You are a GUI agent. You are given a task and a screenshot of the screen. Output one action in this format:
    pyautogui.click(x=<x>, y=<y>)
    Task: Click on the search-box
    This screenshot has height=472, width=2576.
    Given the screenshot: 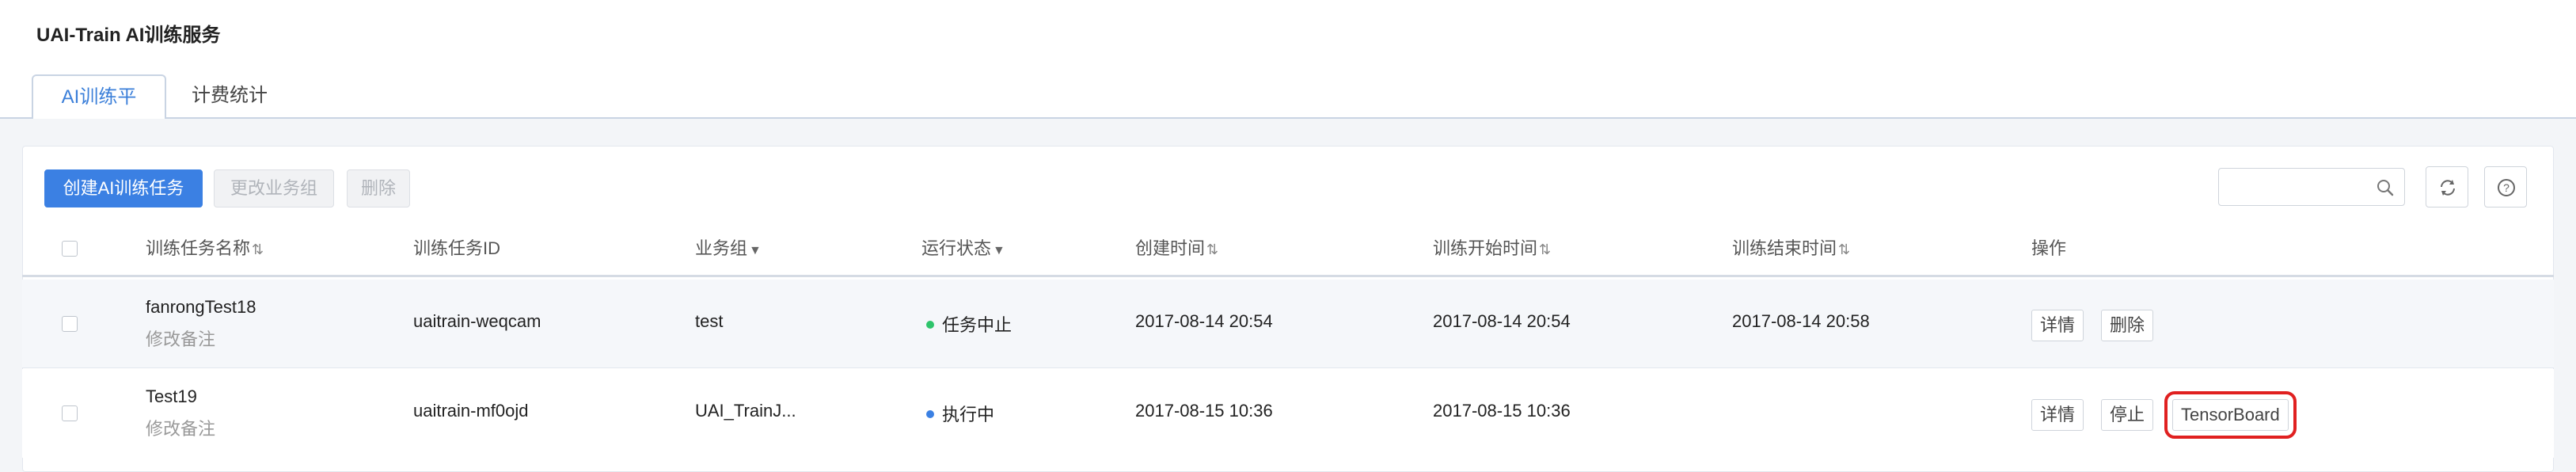 What is the action you would take?
    pyautogui.click(x=2311, y=187)
    